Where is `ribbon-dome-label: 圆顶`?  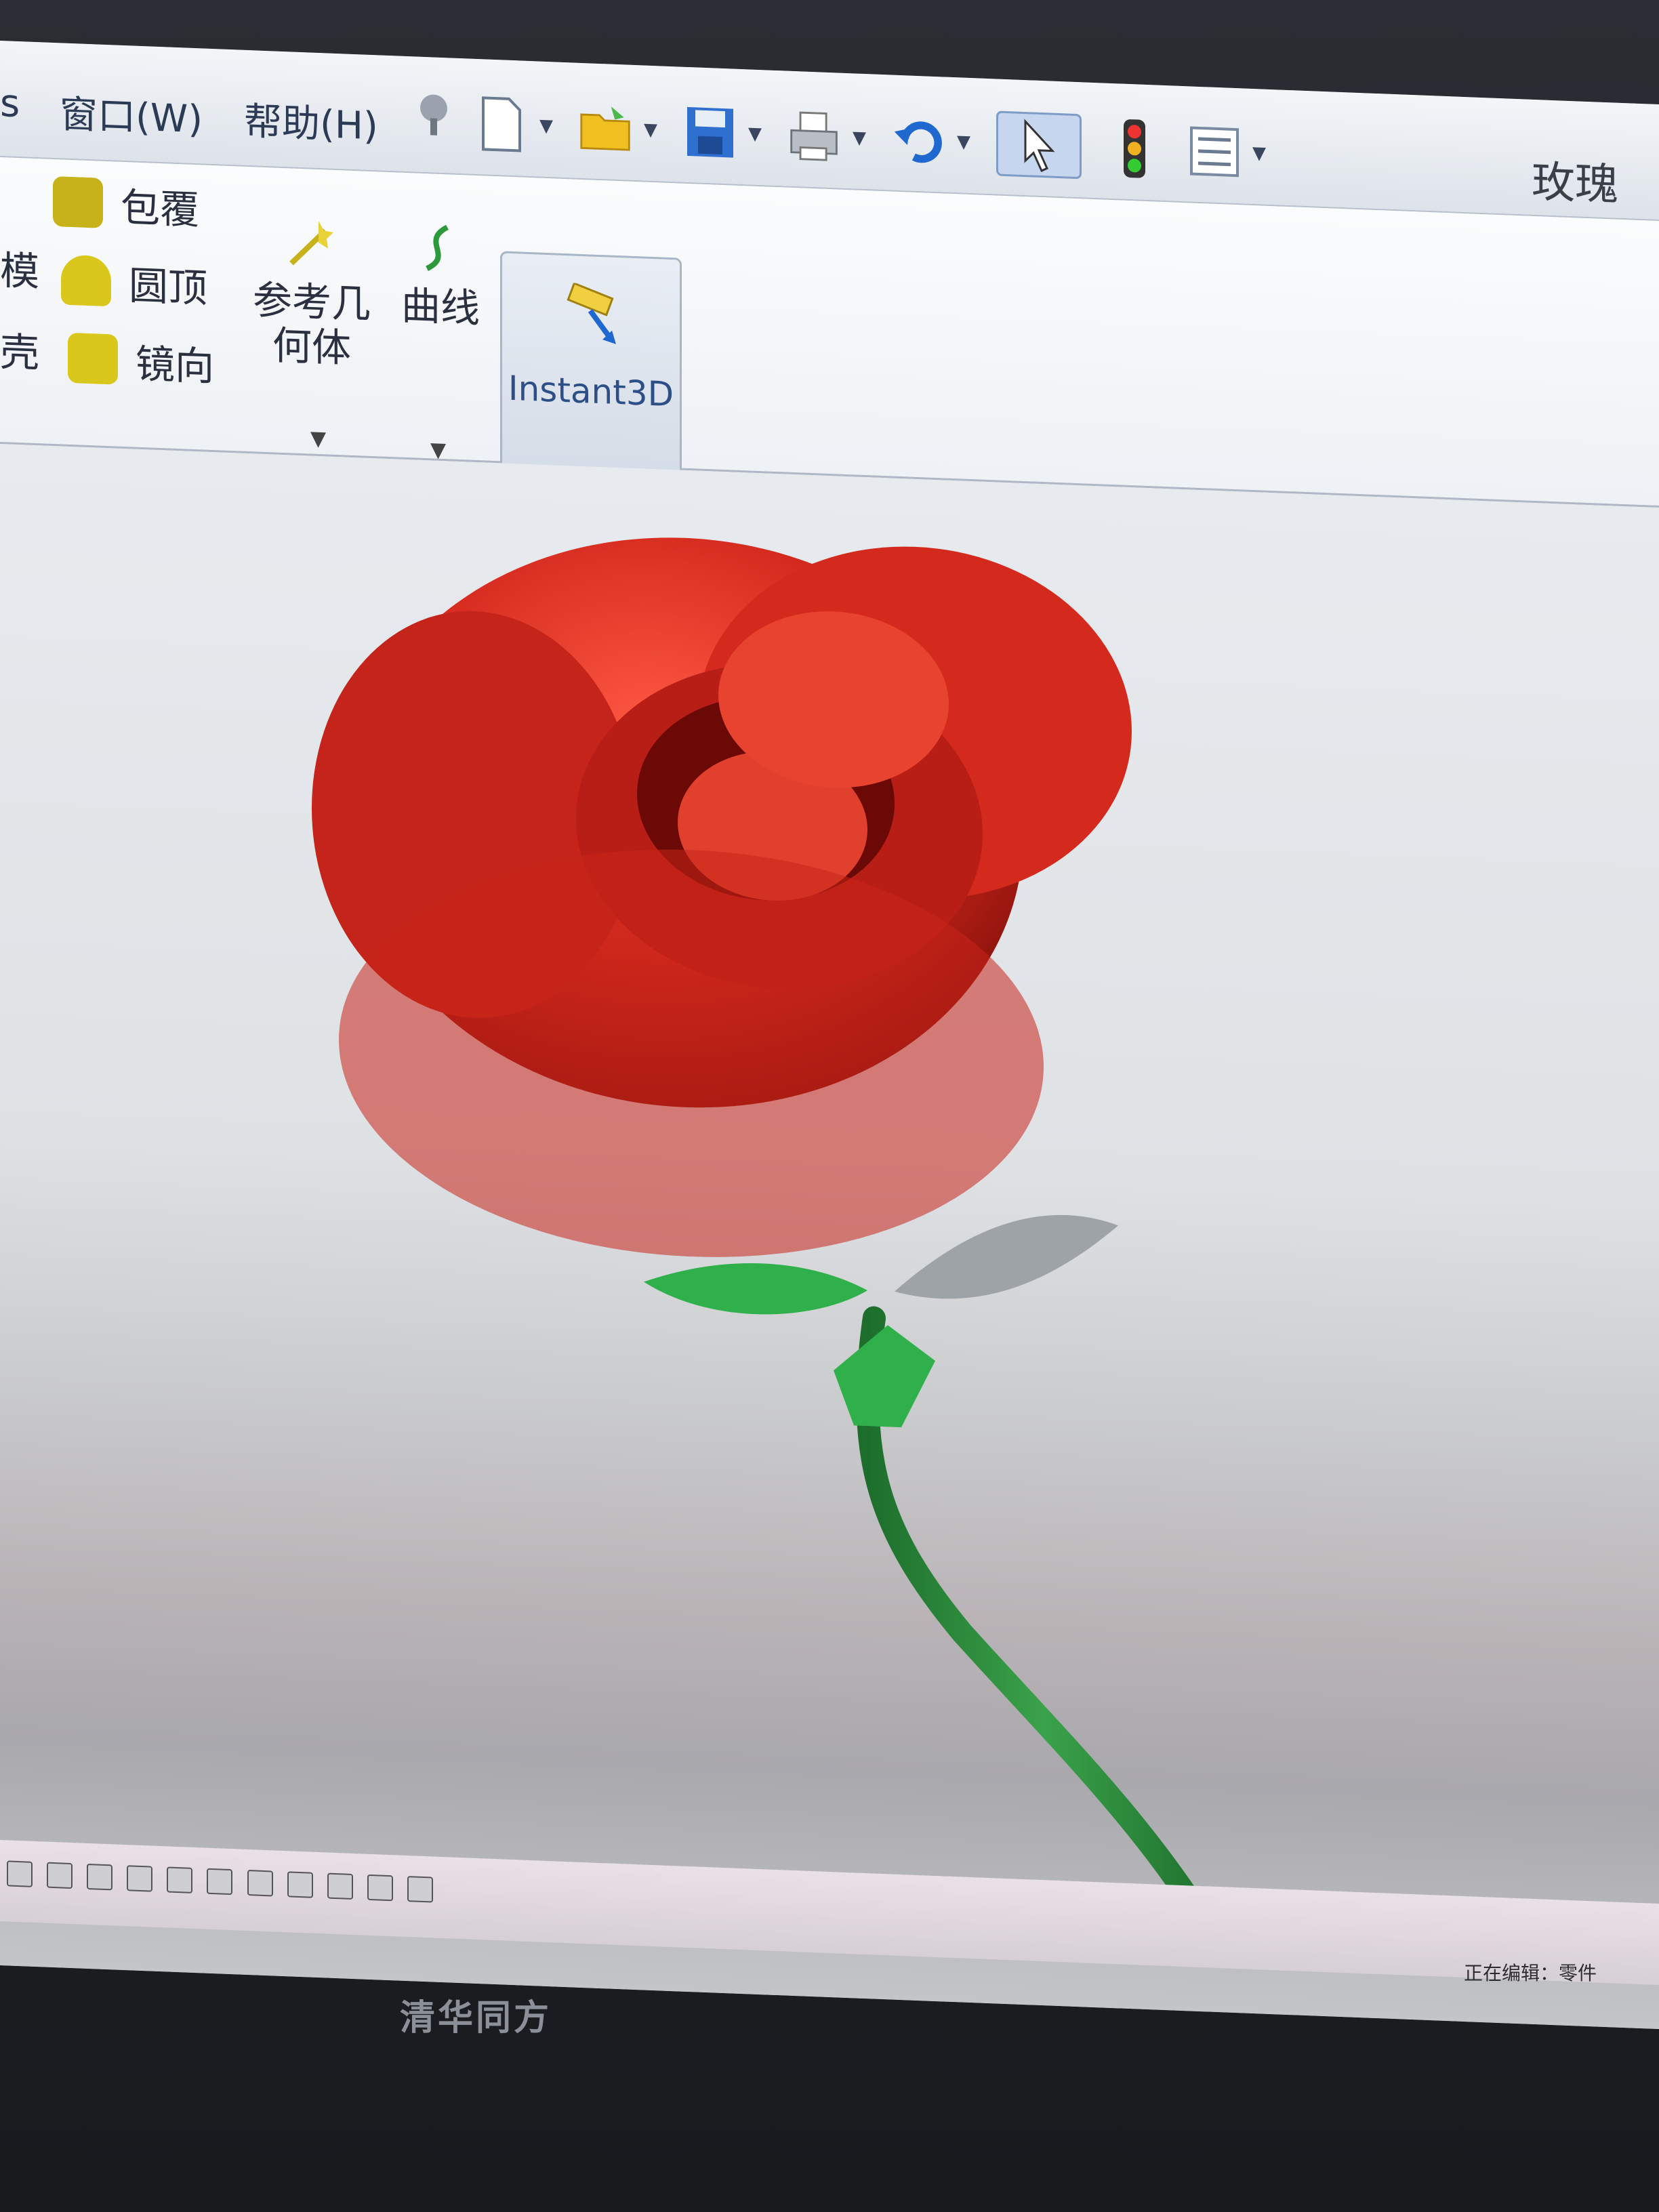 ribbon-dome-label: 圆顶 is located at coordinates (168, 287).